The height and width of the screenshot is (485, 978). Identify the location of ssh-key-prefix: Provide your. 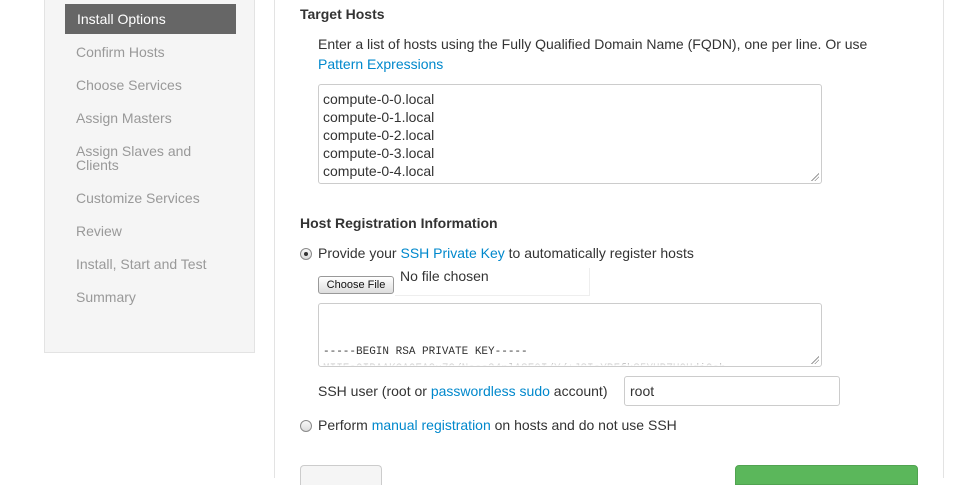
(357, 253).